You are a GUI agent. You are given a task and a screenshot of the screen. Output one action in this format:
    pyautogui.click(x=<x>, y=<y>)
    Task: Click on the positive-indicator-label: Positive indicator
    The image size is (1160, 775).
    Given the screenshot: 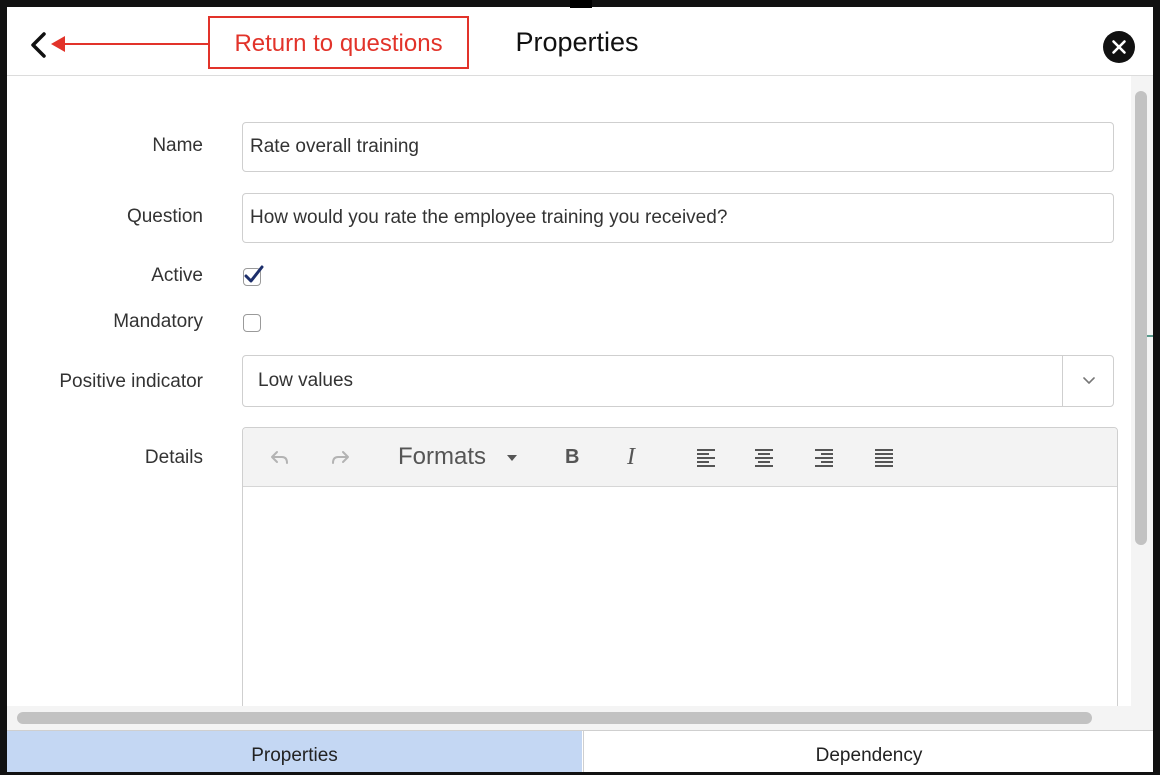 What is the action you would take?
    pyautogui.click(x=131, y=381)
    